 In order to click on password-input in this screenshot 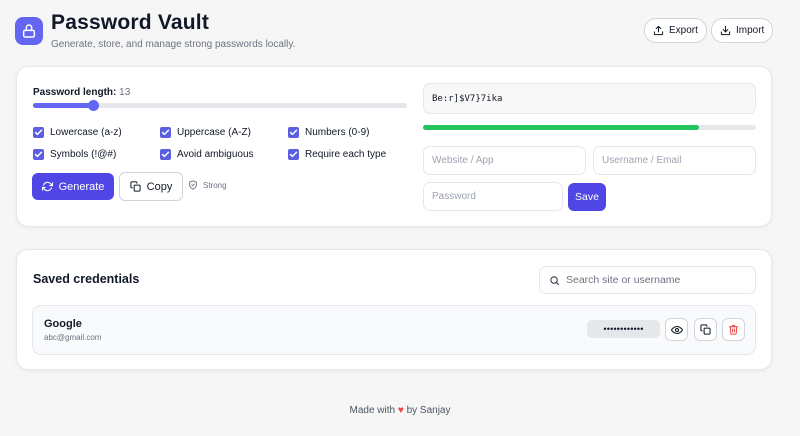, I will do `click(493, 196)`.